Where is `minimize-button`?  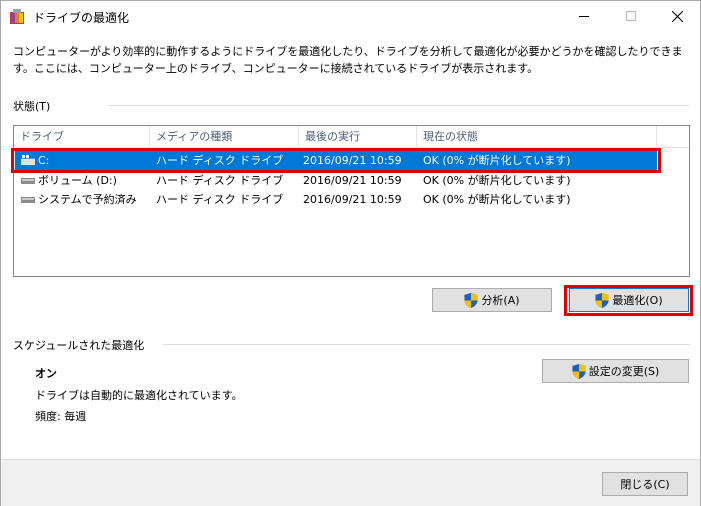 minimize-button is located at coordinates (584, 16).